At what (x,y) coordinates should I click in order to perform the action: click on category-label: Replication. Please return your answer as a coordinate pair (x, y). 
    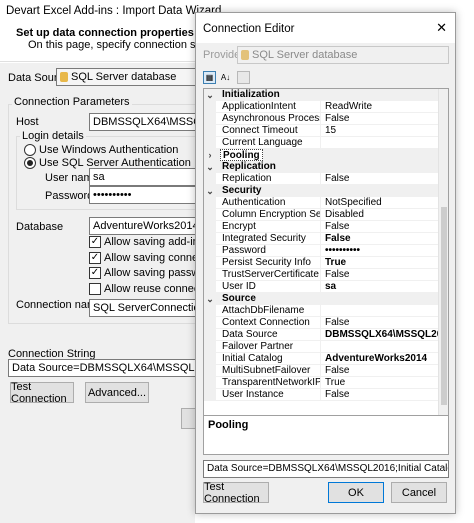
    Looking at the image, I should click on (249, 166).